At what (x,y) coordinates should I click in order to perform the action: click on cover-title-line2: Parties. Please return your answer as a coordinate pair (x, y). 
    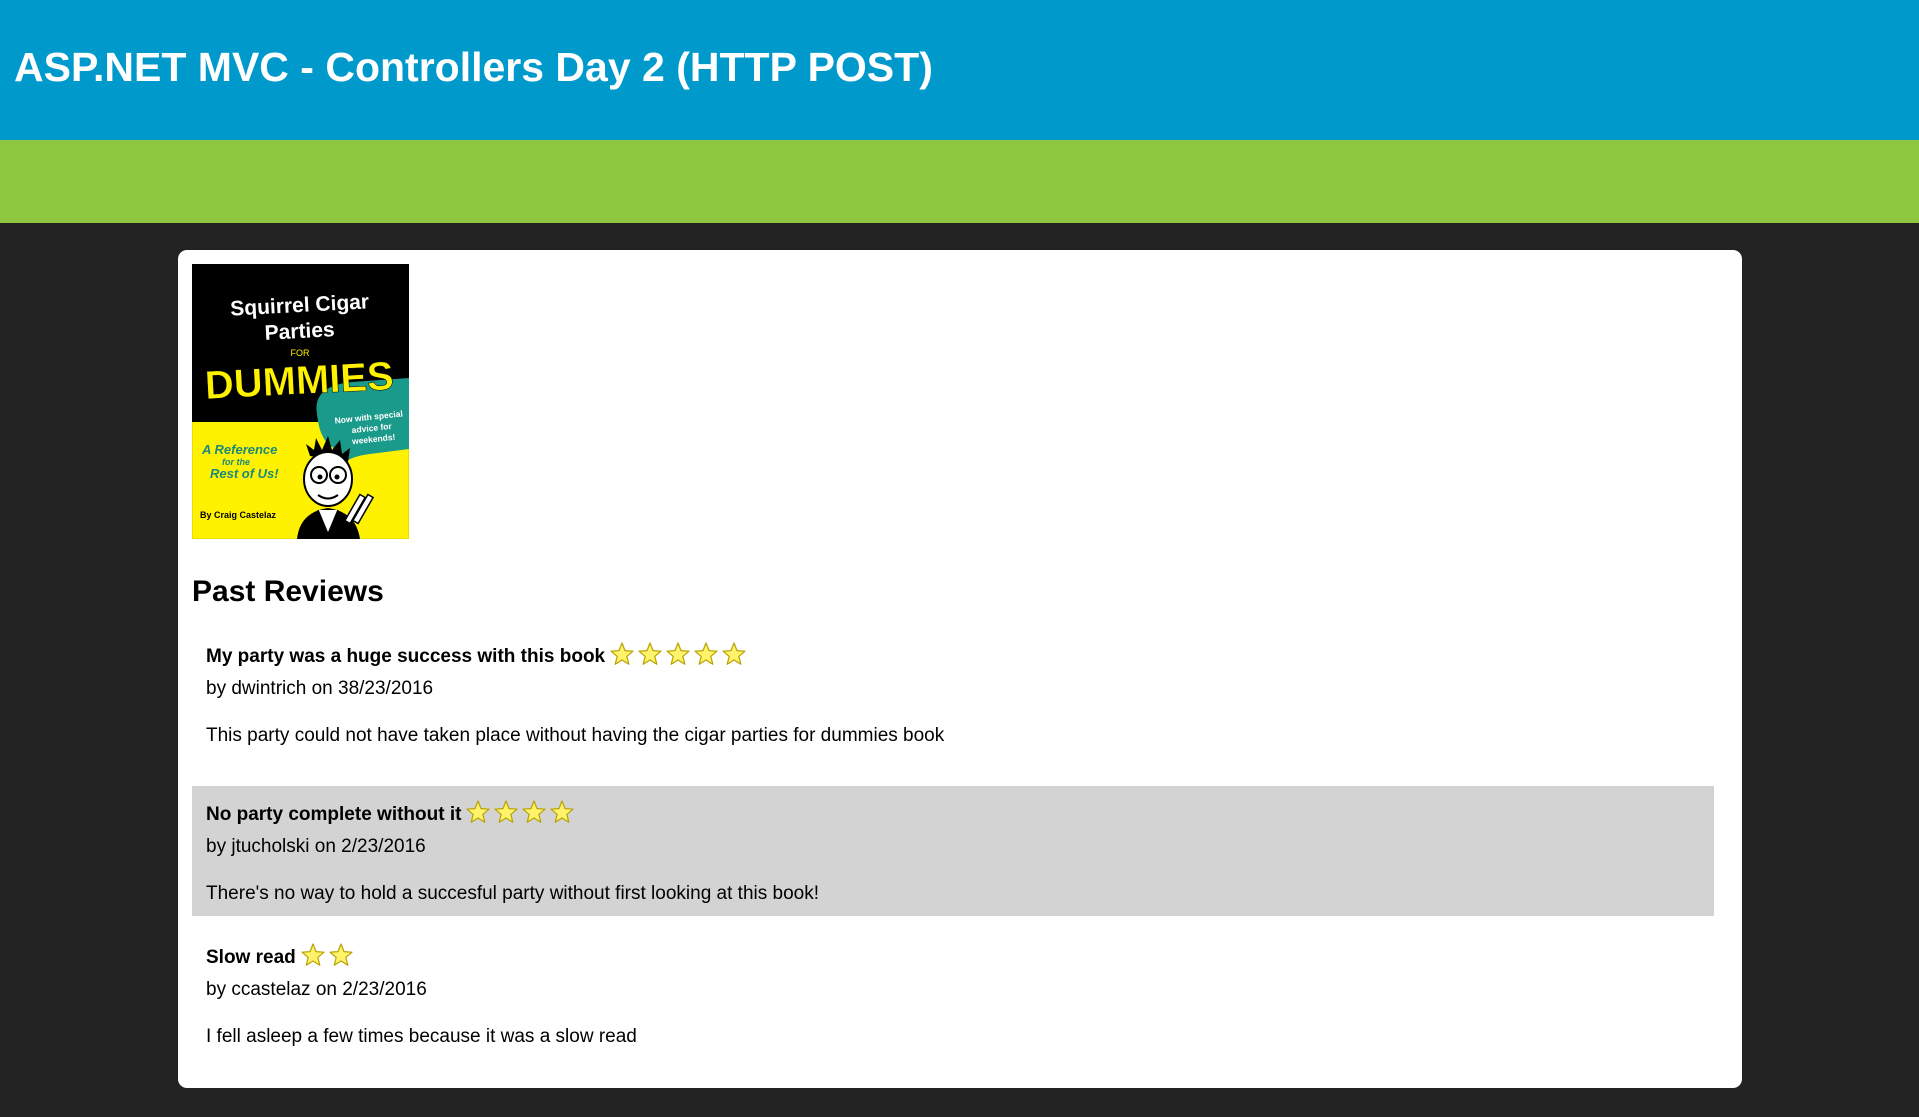
    Looking at the image, I should click on (299, 331).